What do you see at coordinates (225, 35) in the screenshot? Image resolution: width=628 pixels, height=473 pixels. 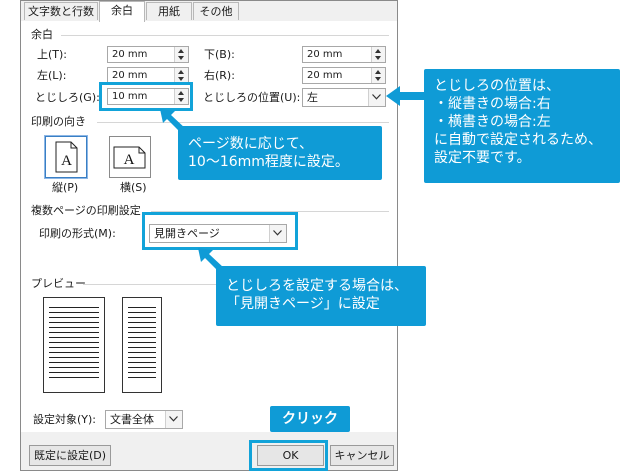 I see `margins-separator` at bounding box center [225, 35].